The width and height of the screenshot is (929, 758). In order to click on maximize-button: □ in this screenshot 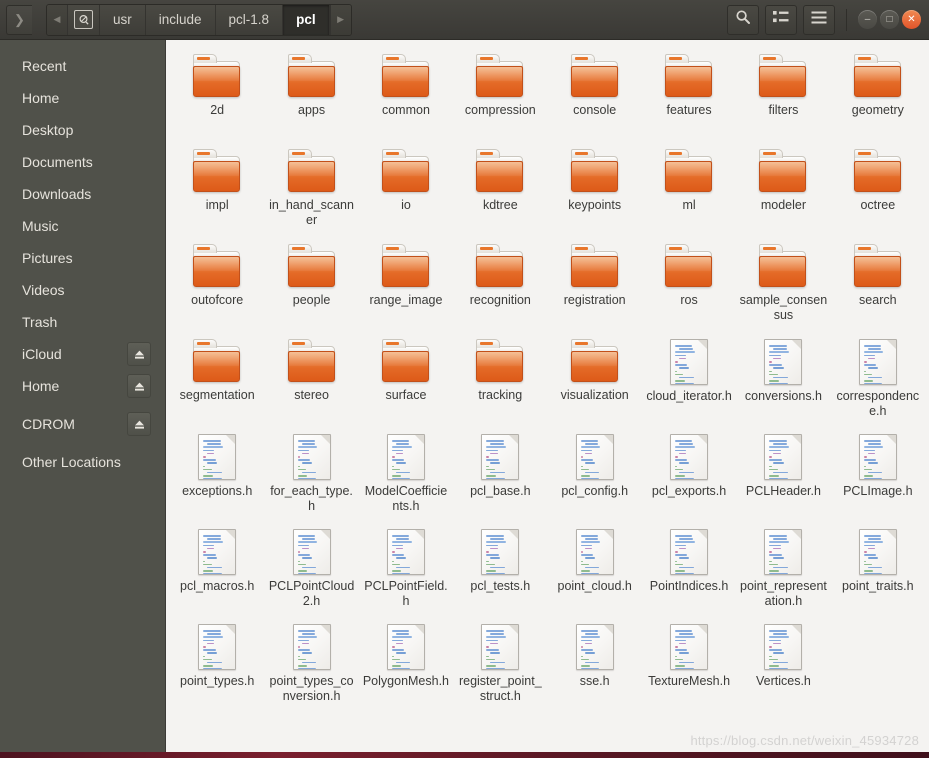, I will do `click(889, 19)`.